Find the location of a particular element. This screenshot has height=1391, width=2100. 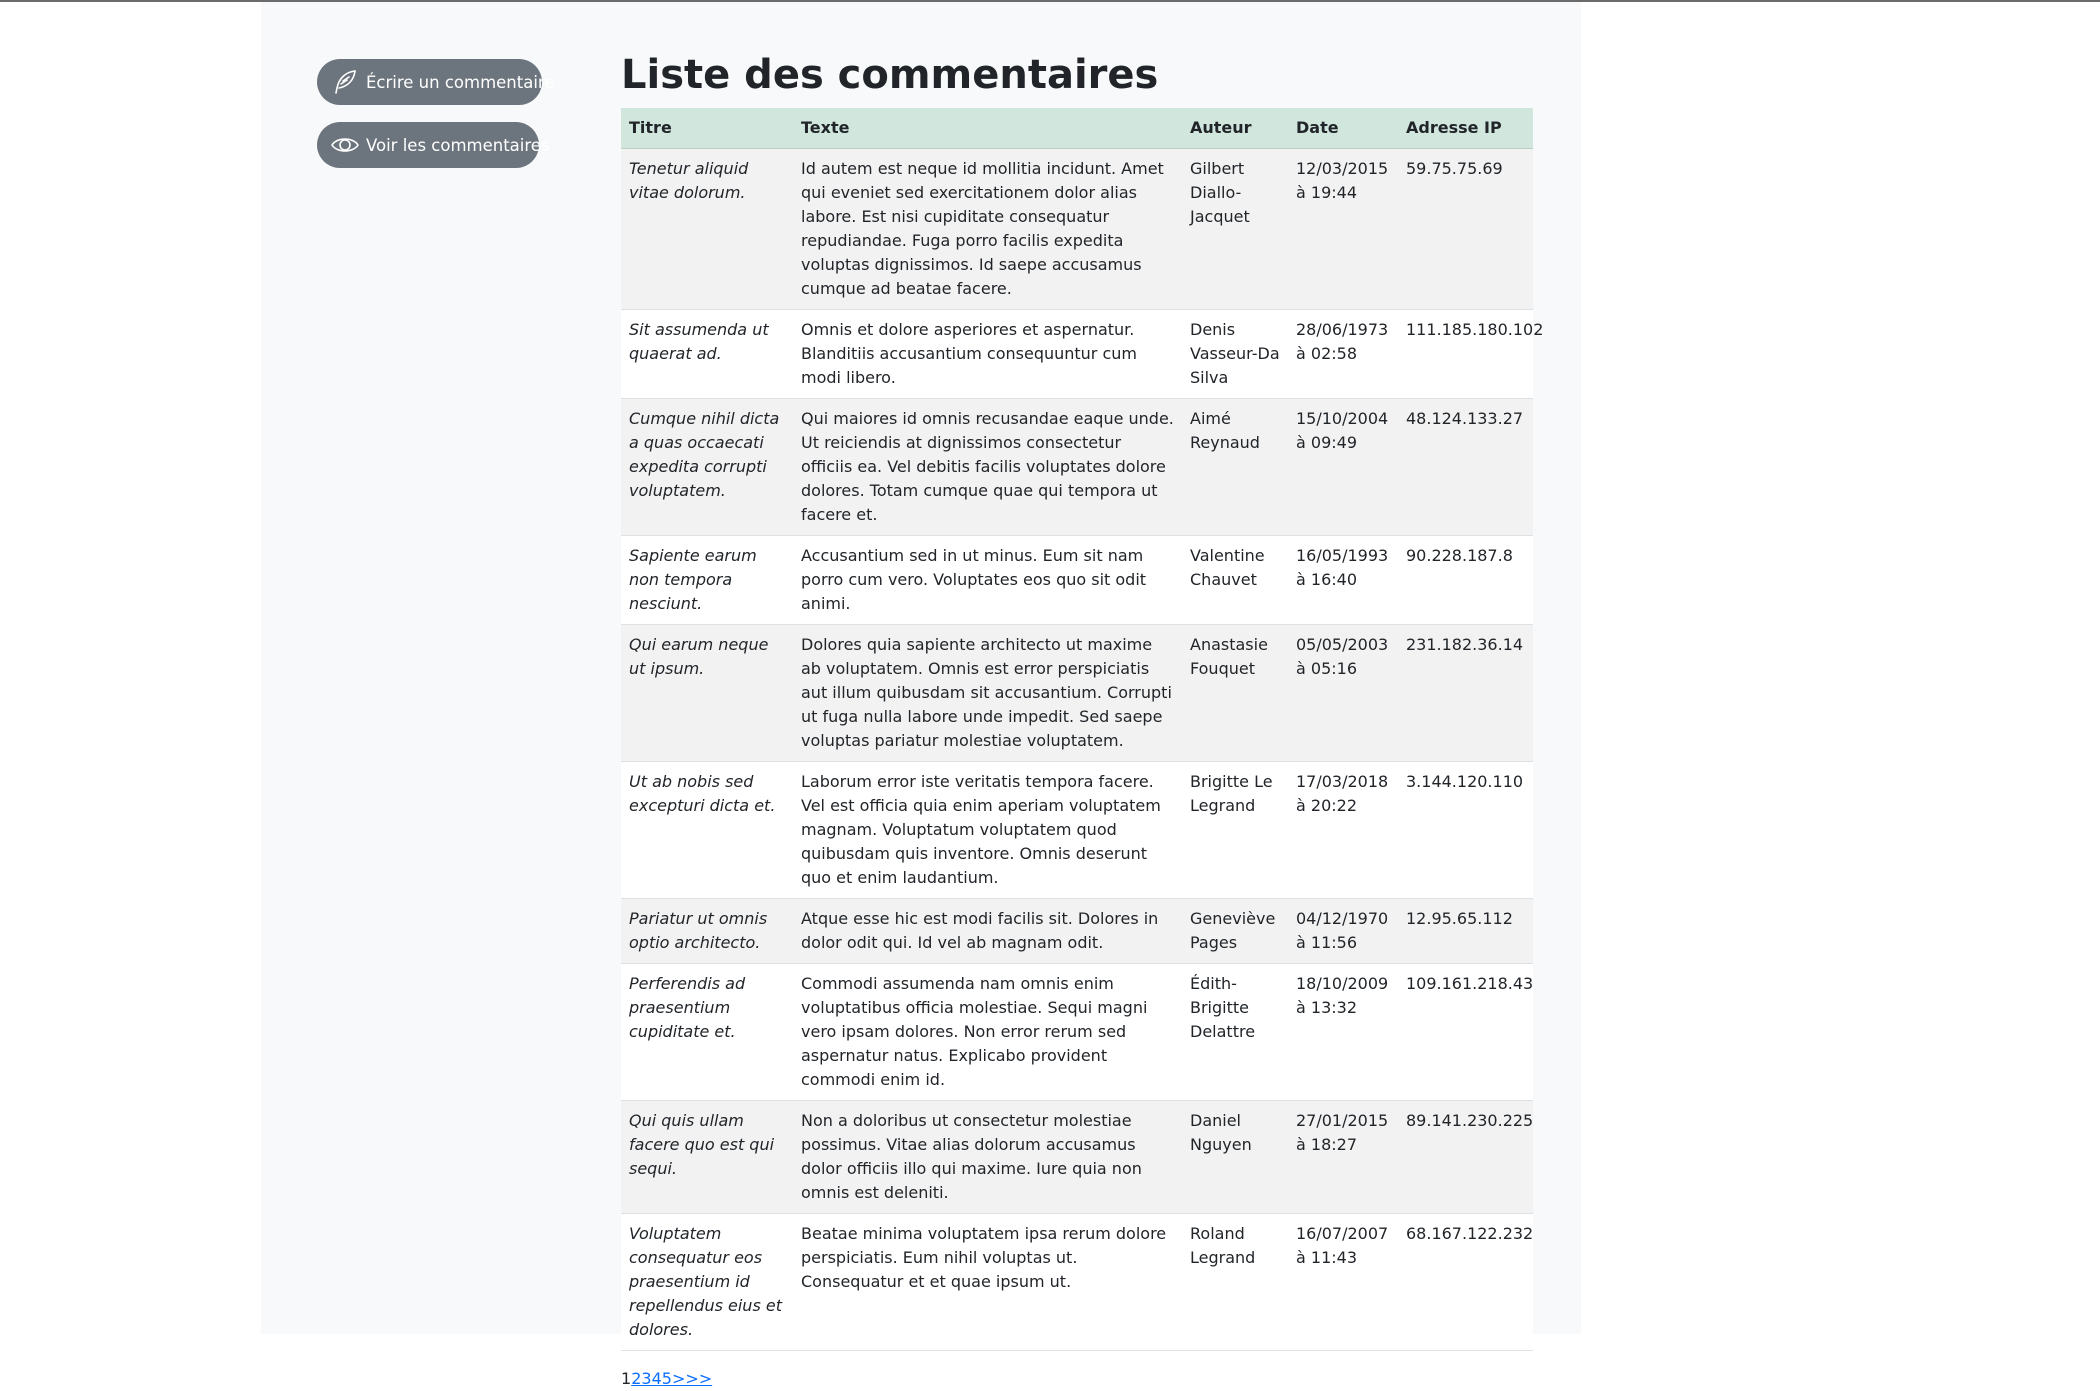

pagination-current-page: 1 is located at coordinates (626, 1378).